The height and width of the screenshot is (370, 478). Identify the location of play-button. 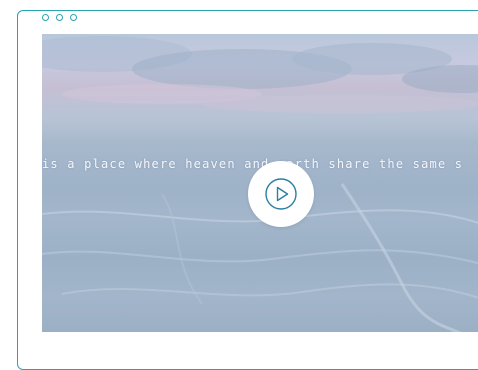
(281, 194).